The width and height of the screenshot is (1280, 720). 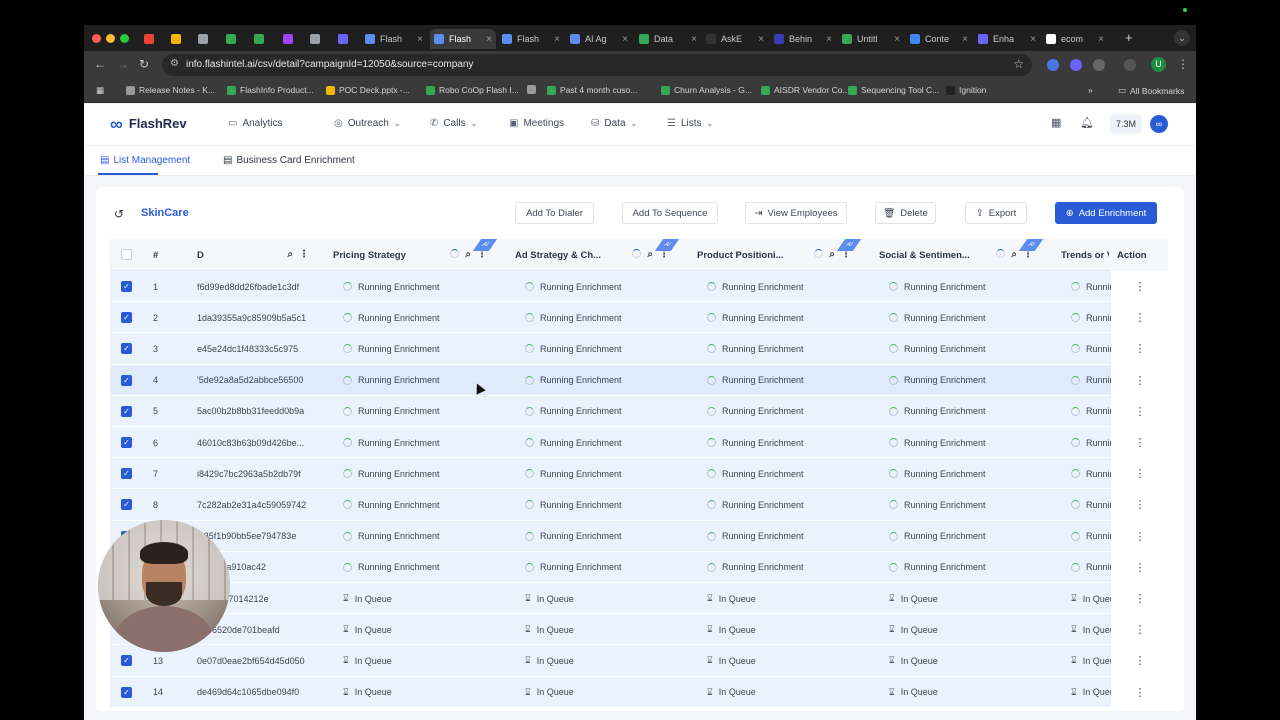 I want to click on bookmark-item, so click(x=533, y=89).